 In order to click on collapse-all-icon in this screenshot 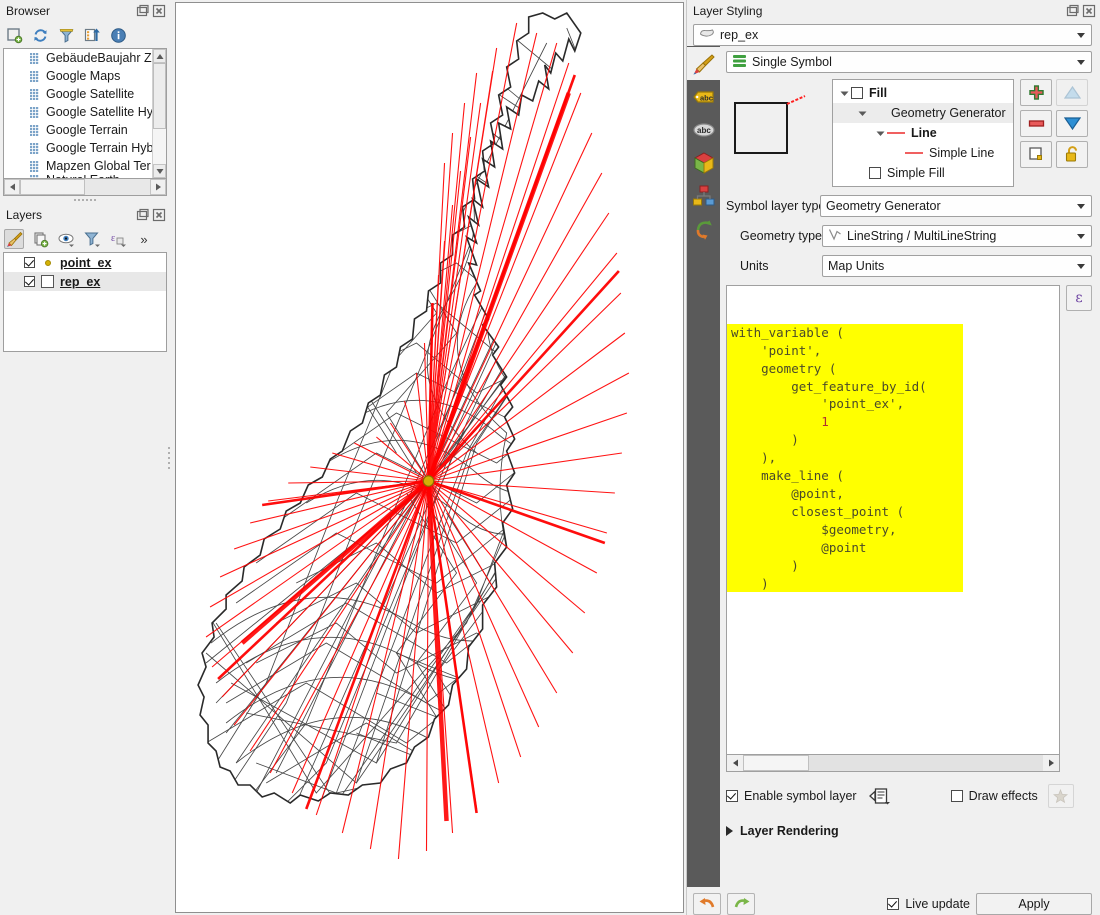, I will do `click(92, 35)`.